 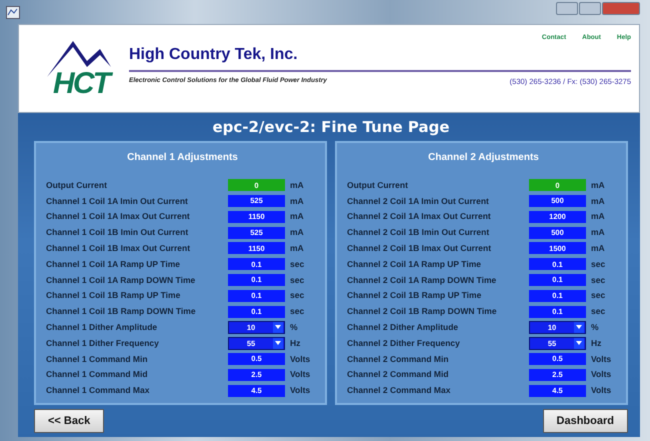 I want to click on page-title: epc-2/evc-2: Fine Tune Page, so click(x=331, y=127).